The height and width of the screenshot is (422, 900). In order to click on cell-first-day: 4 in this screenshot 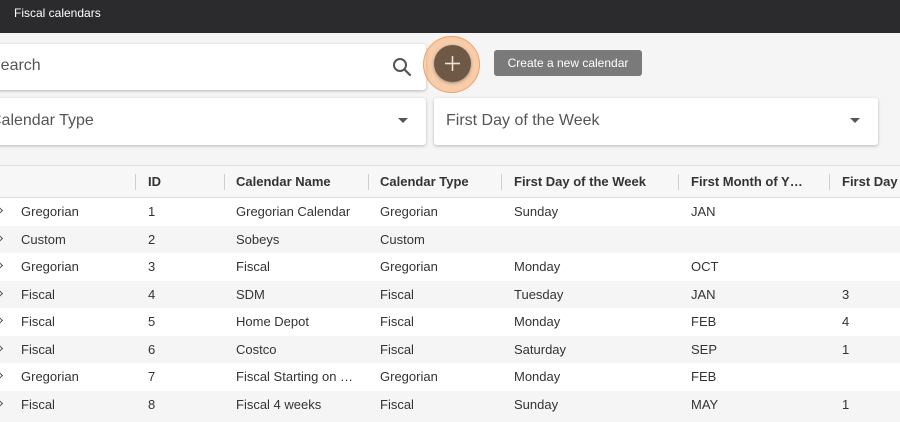, I will do `click(846, 321)`.